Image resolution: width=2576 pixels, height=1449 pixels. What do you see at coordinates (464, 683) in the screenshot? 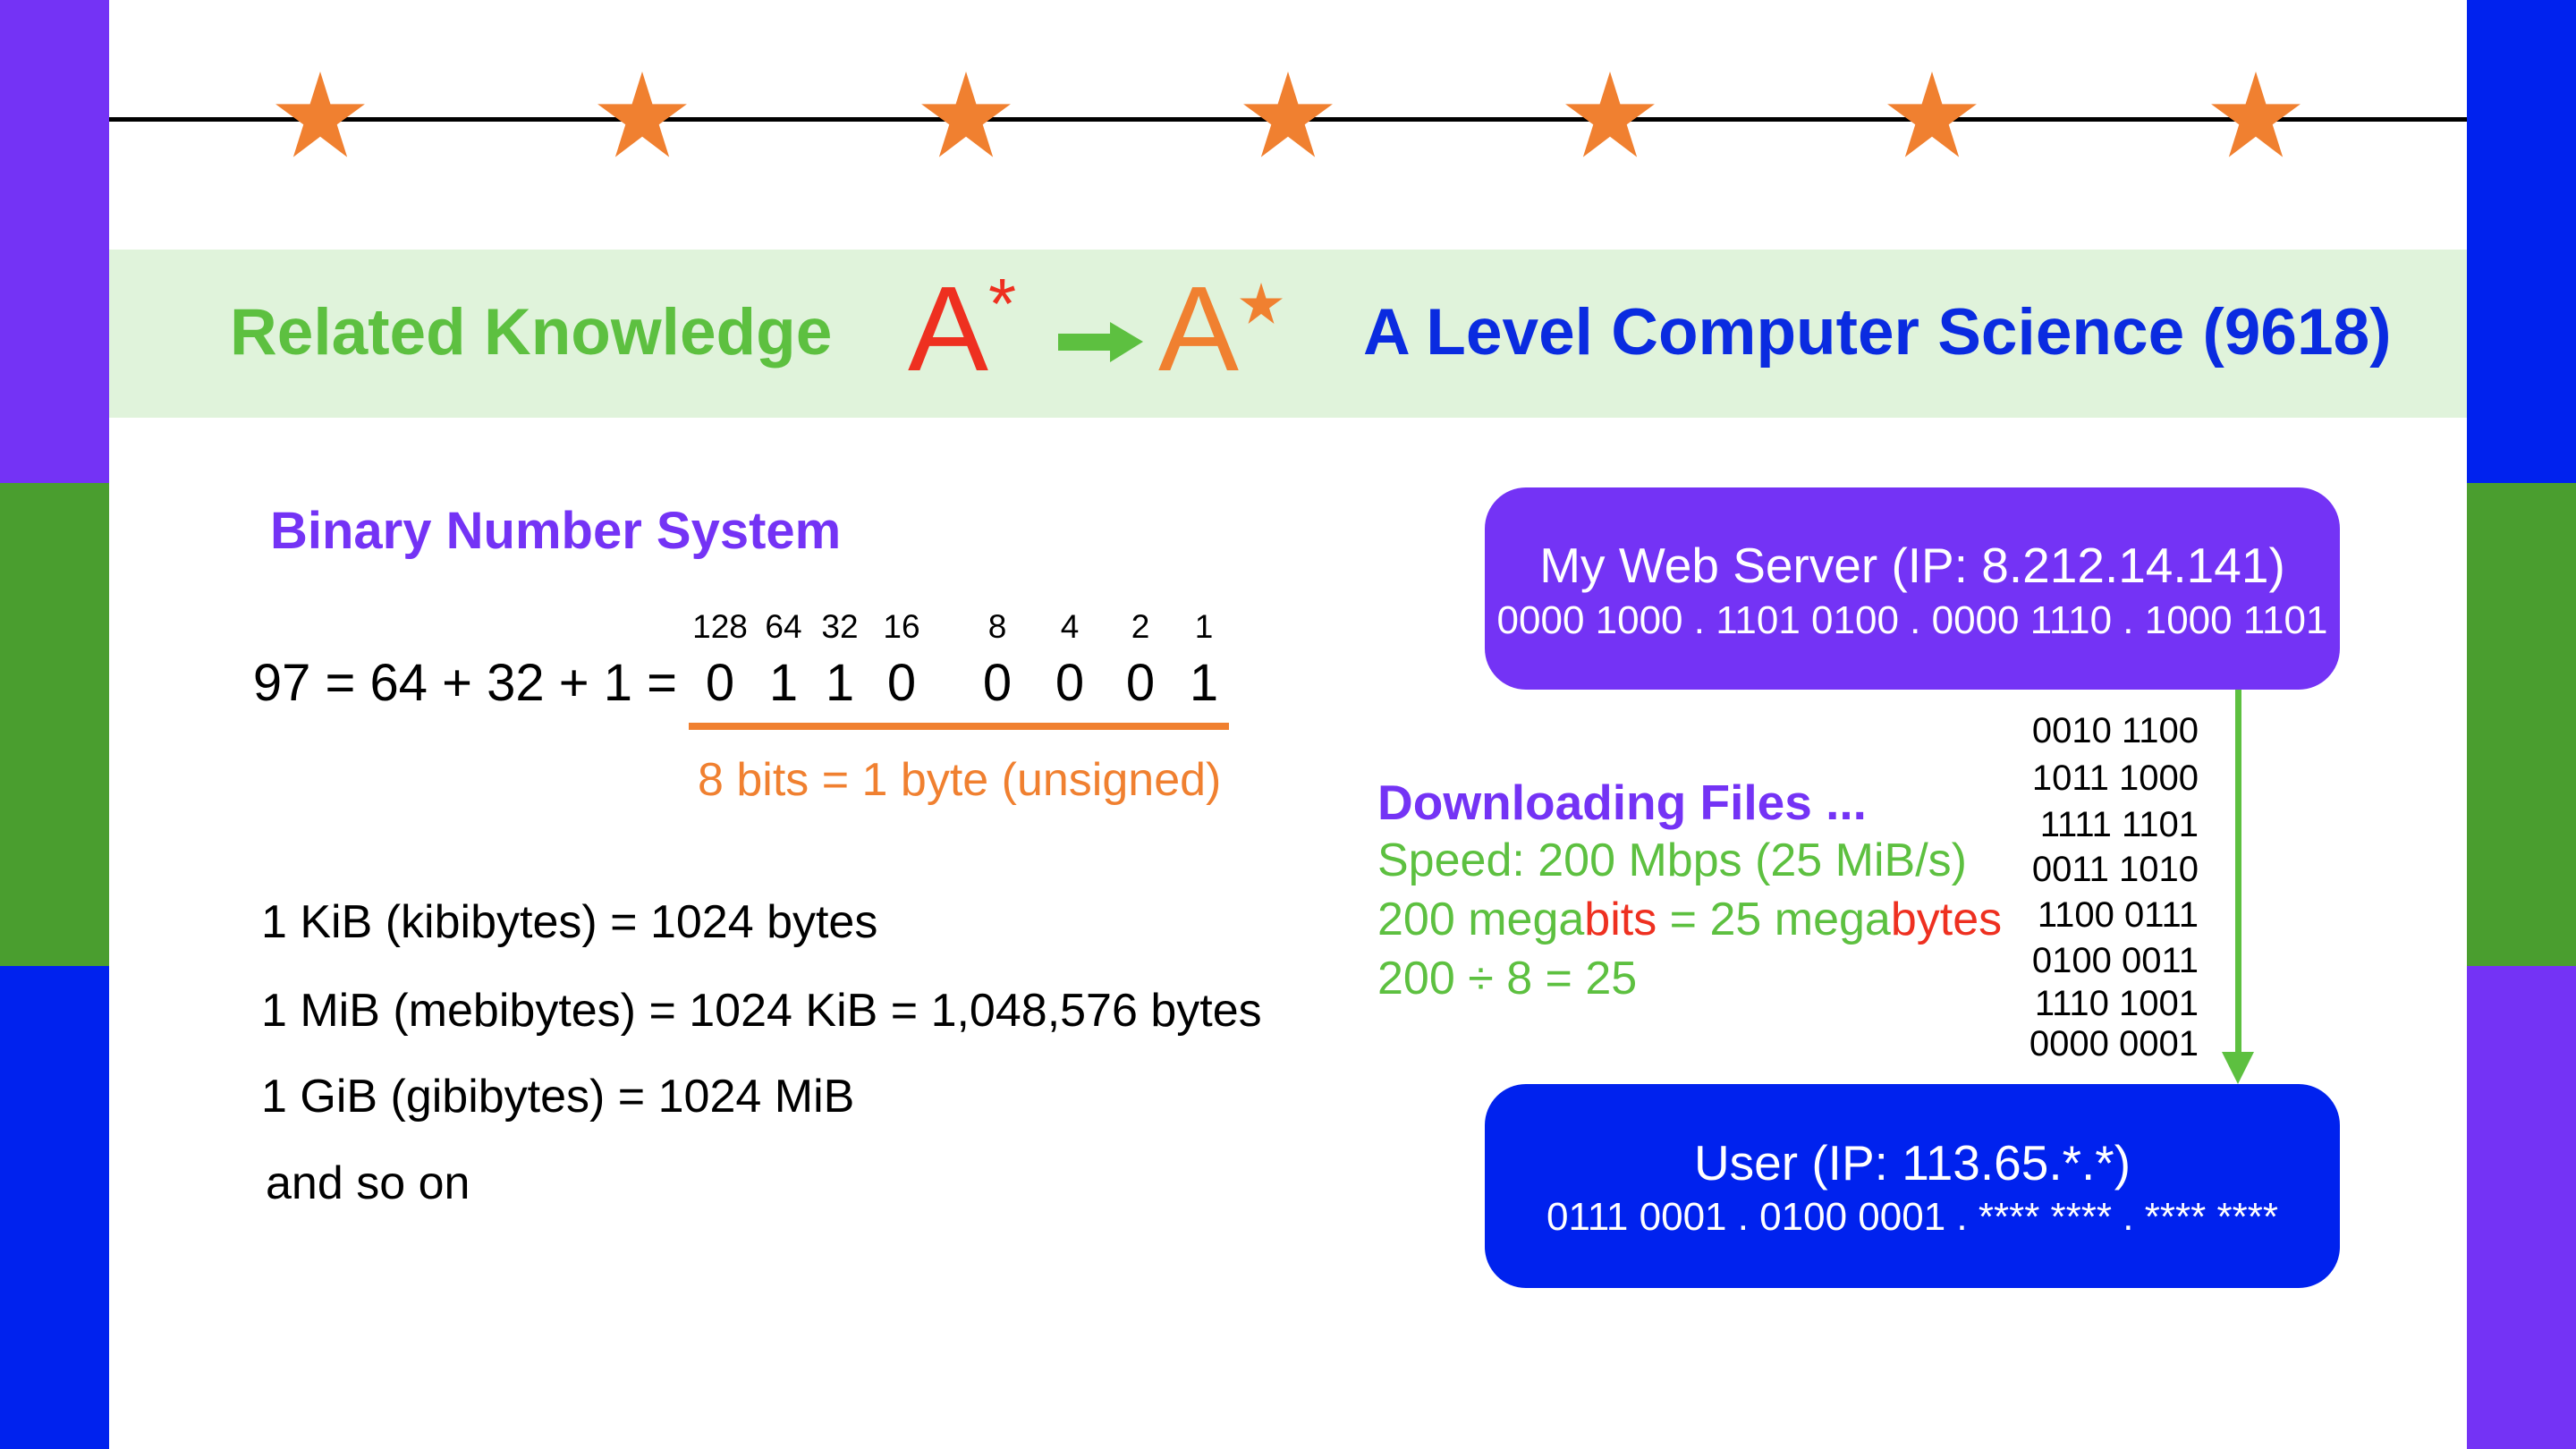
I see `equation: 97 = 64 + 32 + 1 =` at bounding box center [464, 683].